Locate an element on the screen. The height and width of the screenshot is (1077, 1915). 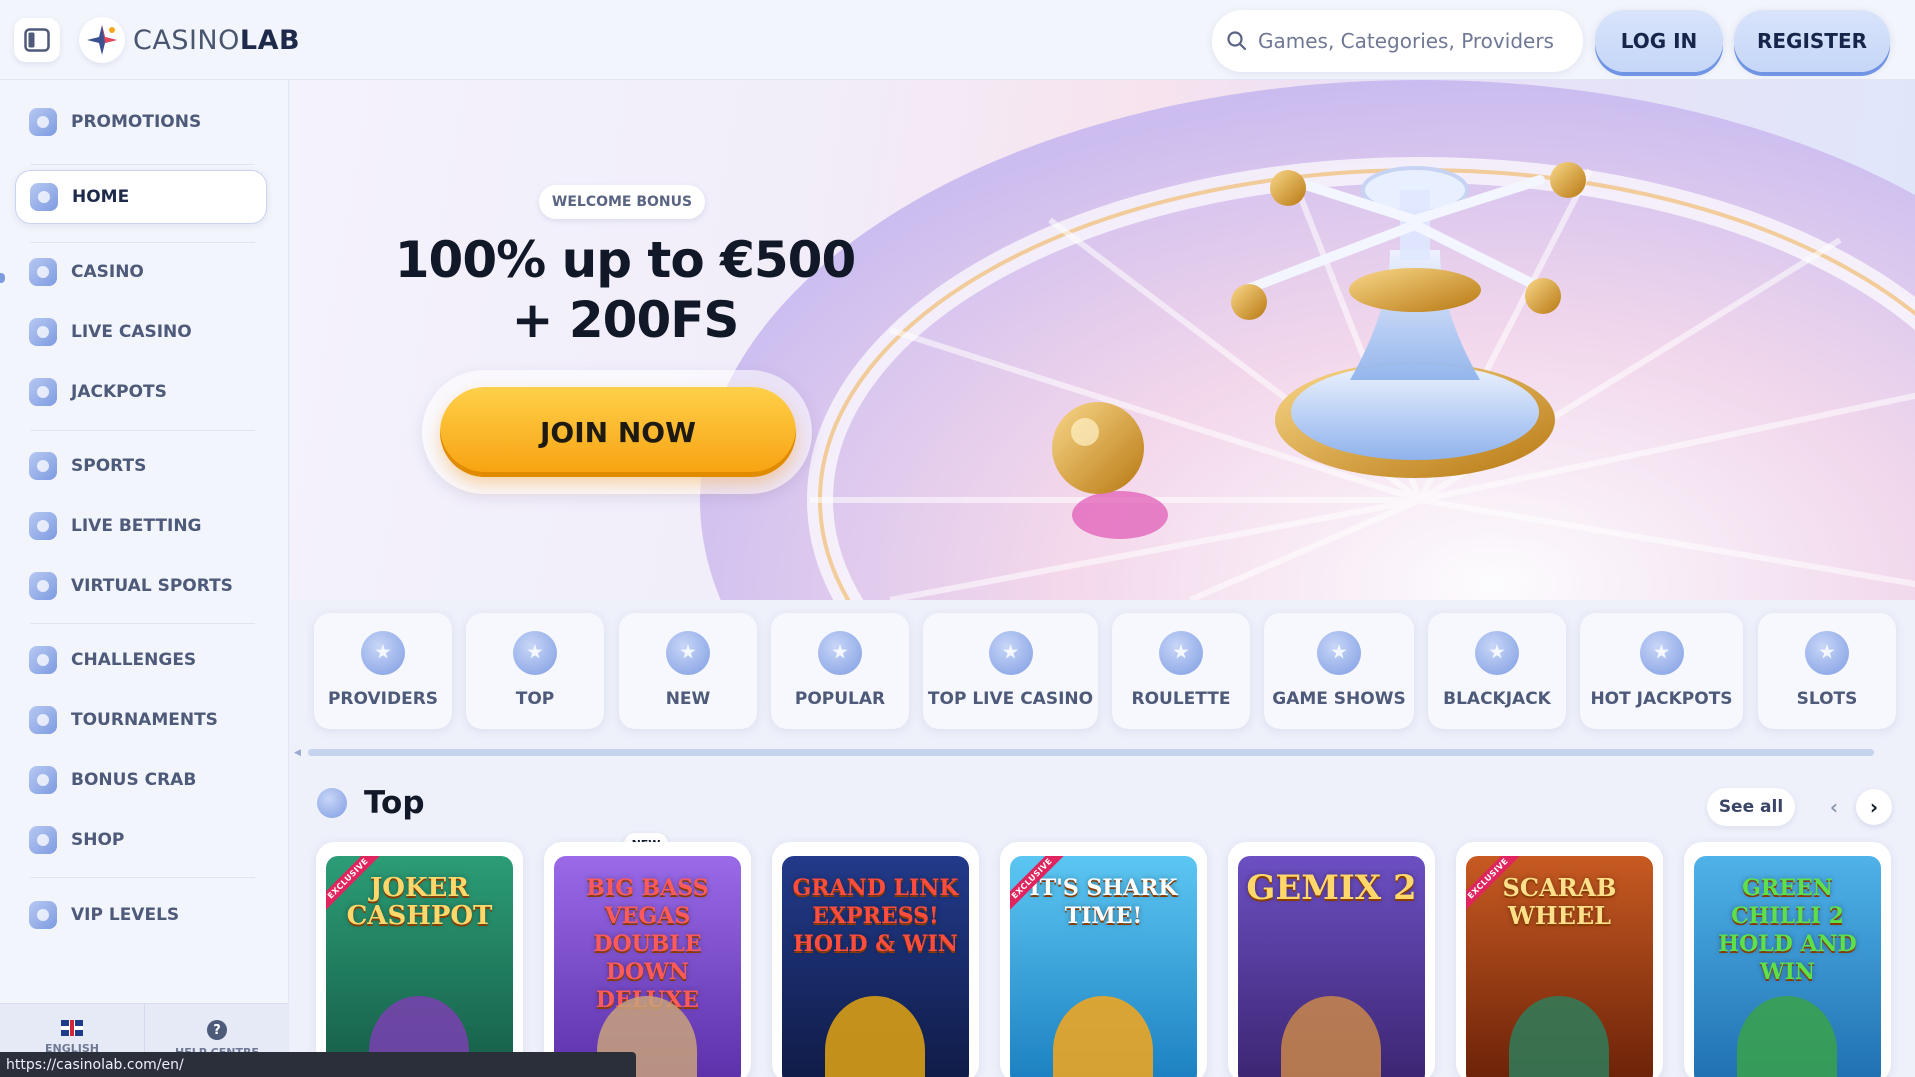
game-card: GRAND LINK EXPRESS! HOLD & WIN is located at coordinates (875, 959).